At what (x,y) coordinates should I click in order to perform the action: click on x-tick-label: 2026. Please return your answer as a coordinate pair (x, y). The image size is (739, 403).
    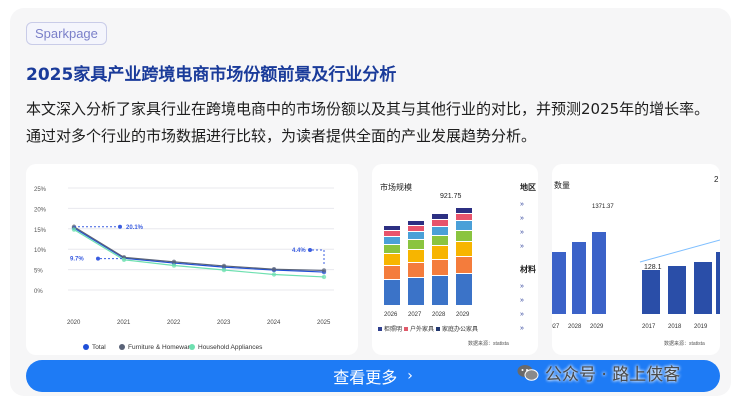
    Looking at the image, I should click on (391, 315).